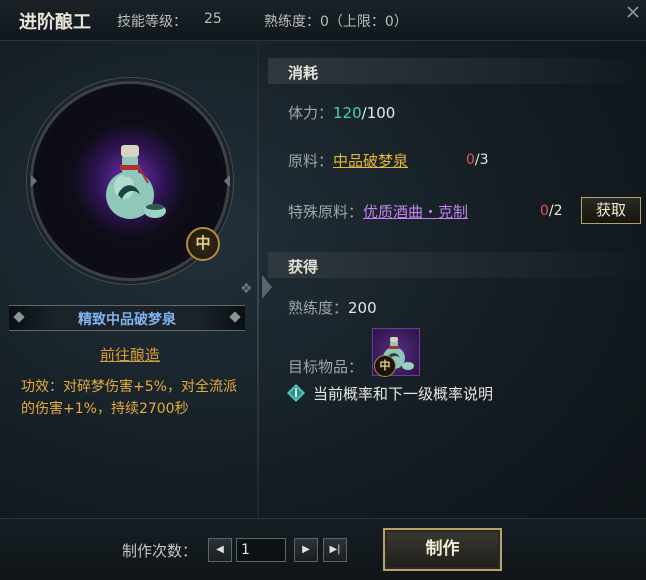 This screenshot has height=580, width=646. I want to click on diamond-decoration-icon: ❖, so click(246, 289).